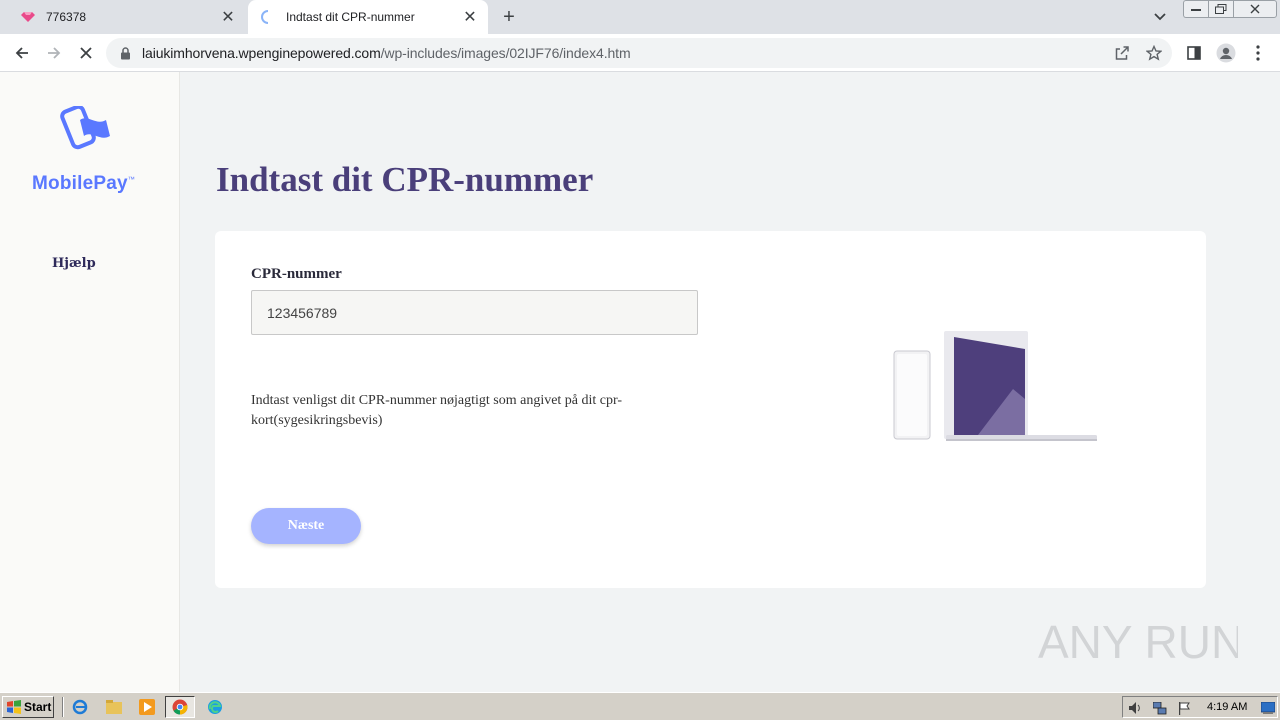 The width and height of the screenshot is (1280, 720). What do you see at coordinates (261, 53) in the screenshot?
I see `url-host: laiukimhorvena.wpenginepowered.com` at bounding box center [261, 53].